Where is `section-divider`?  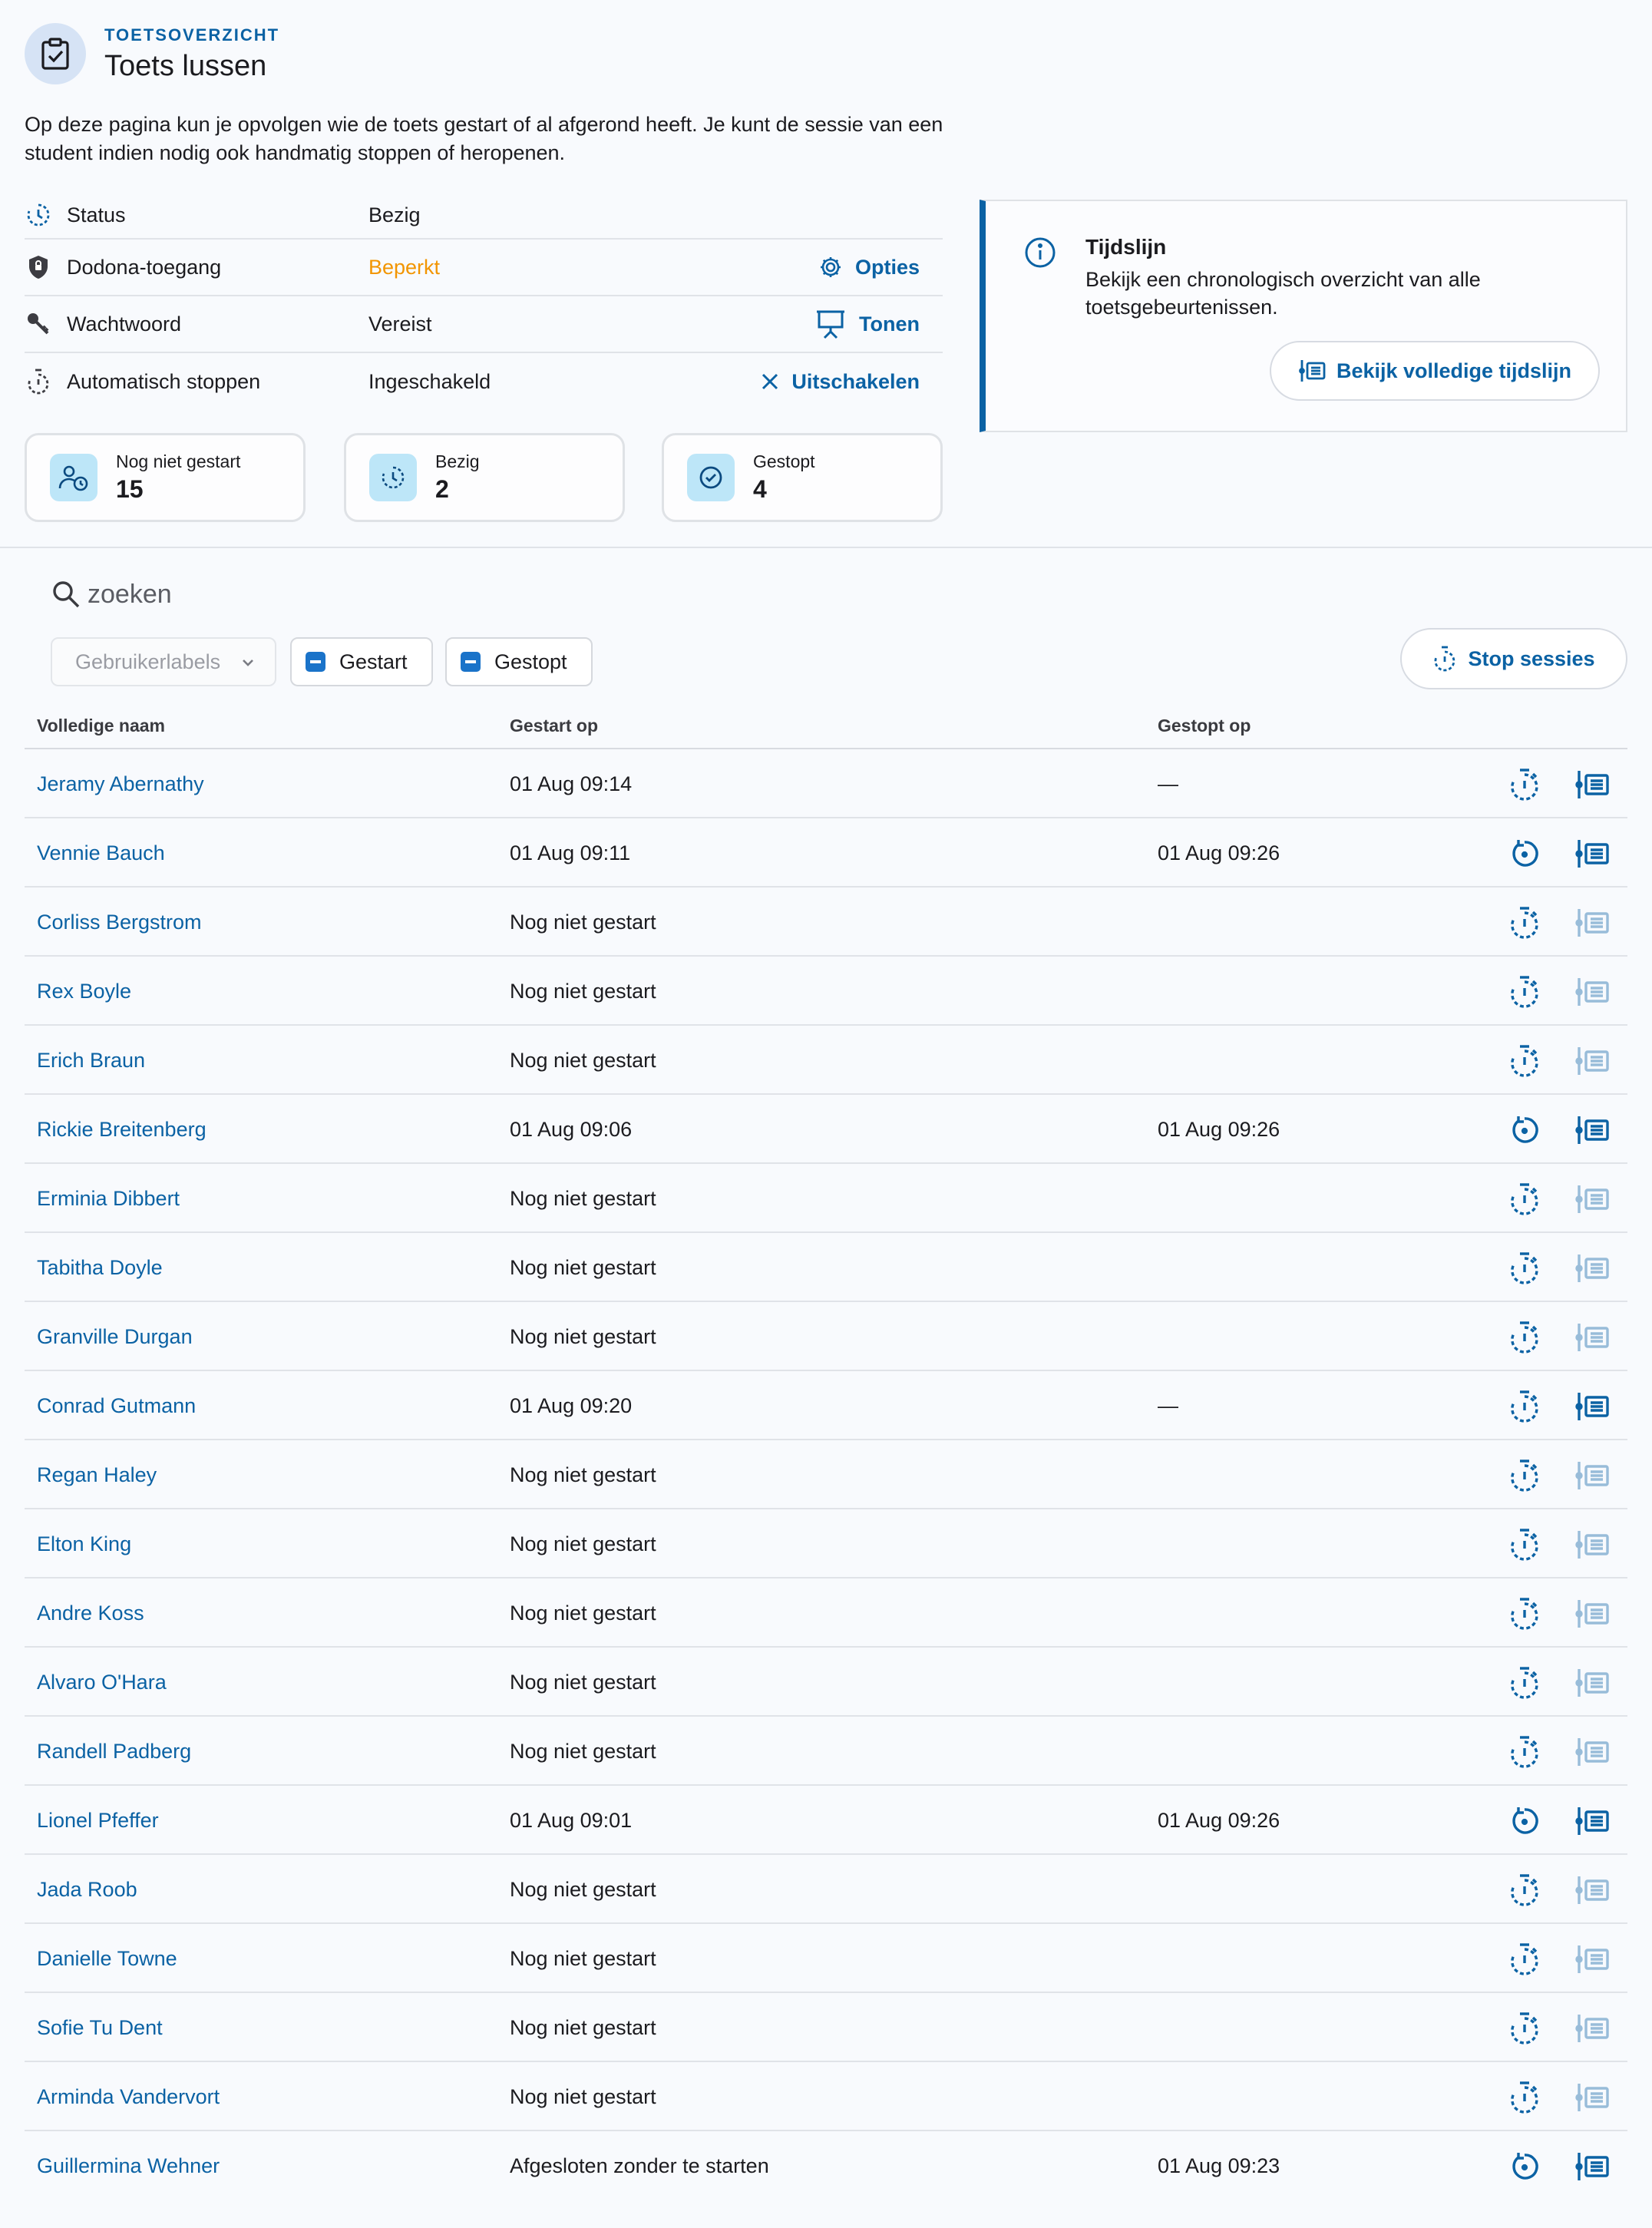
section-divider is located at coordinates (826, 547).